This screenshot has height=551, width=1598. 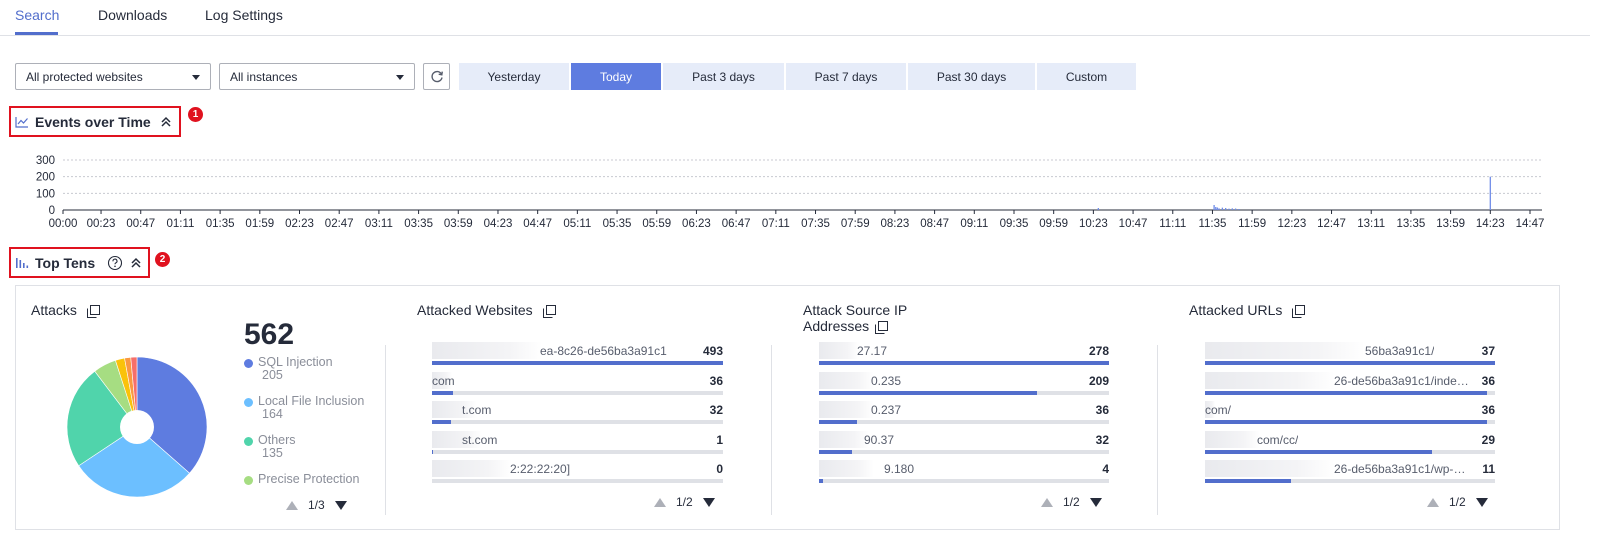 I want to click on top-tens-header: Top Tens, so click(x=79, y=262).